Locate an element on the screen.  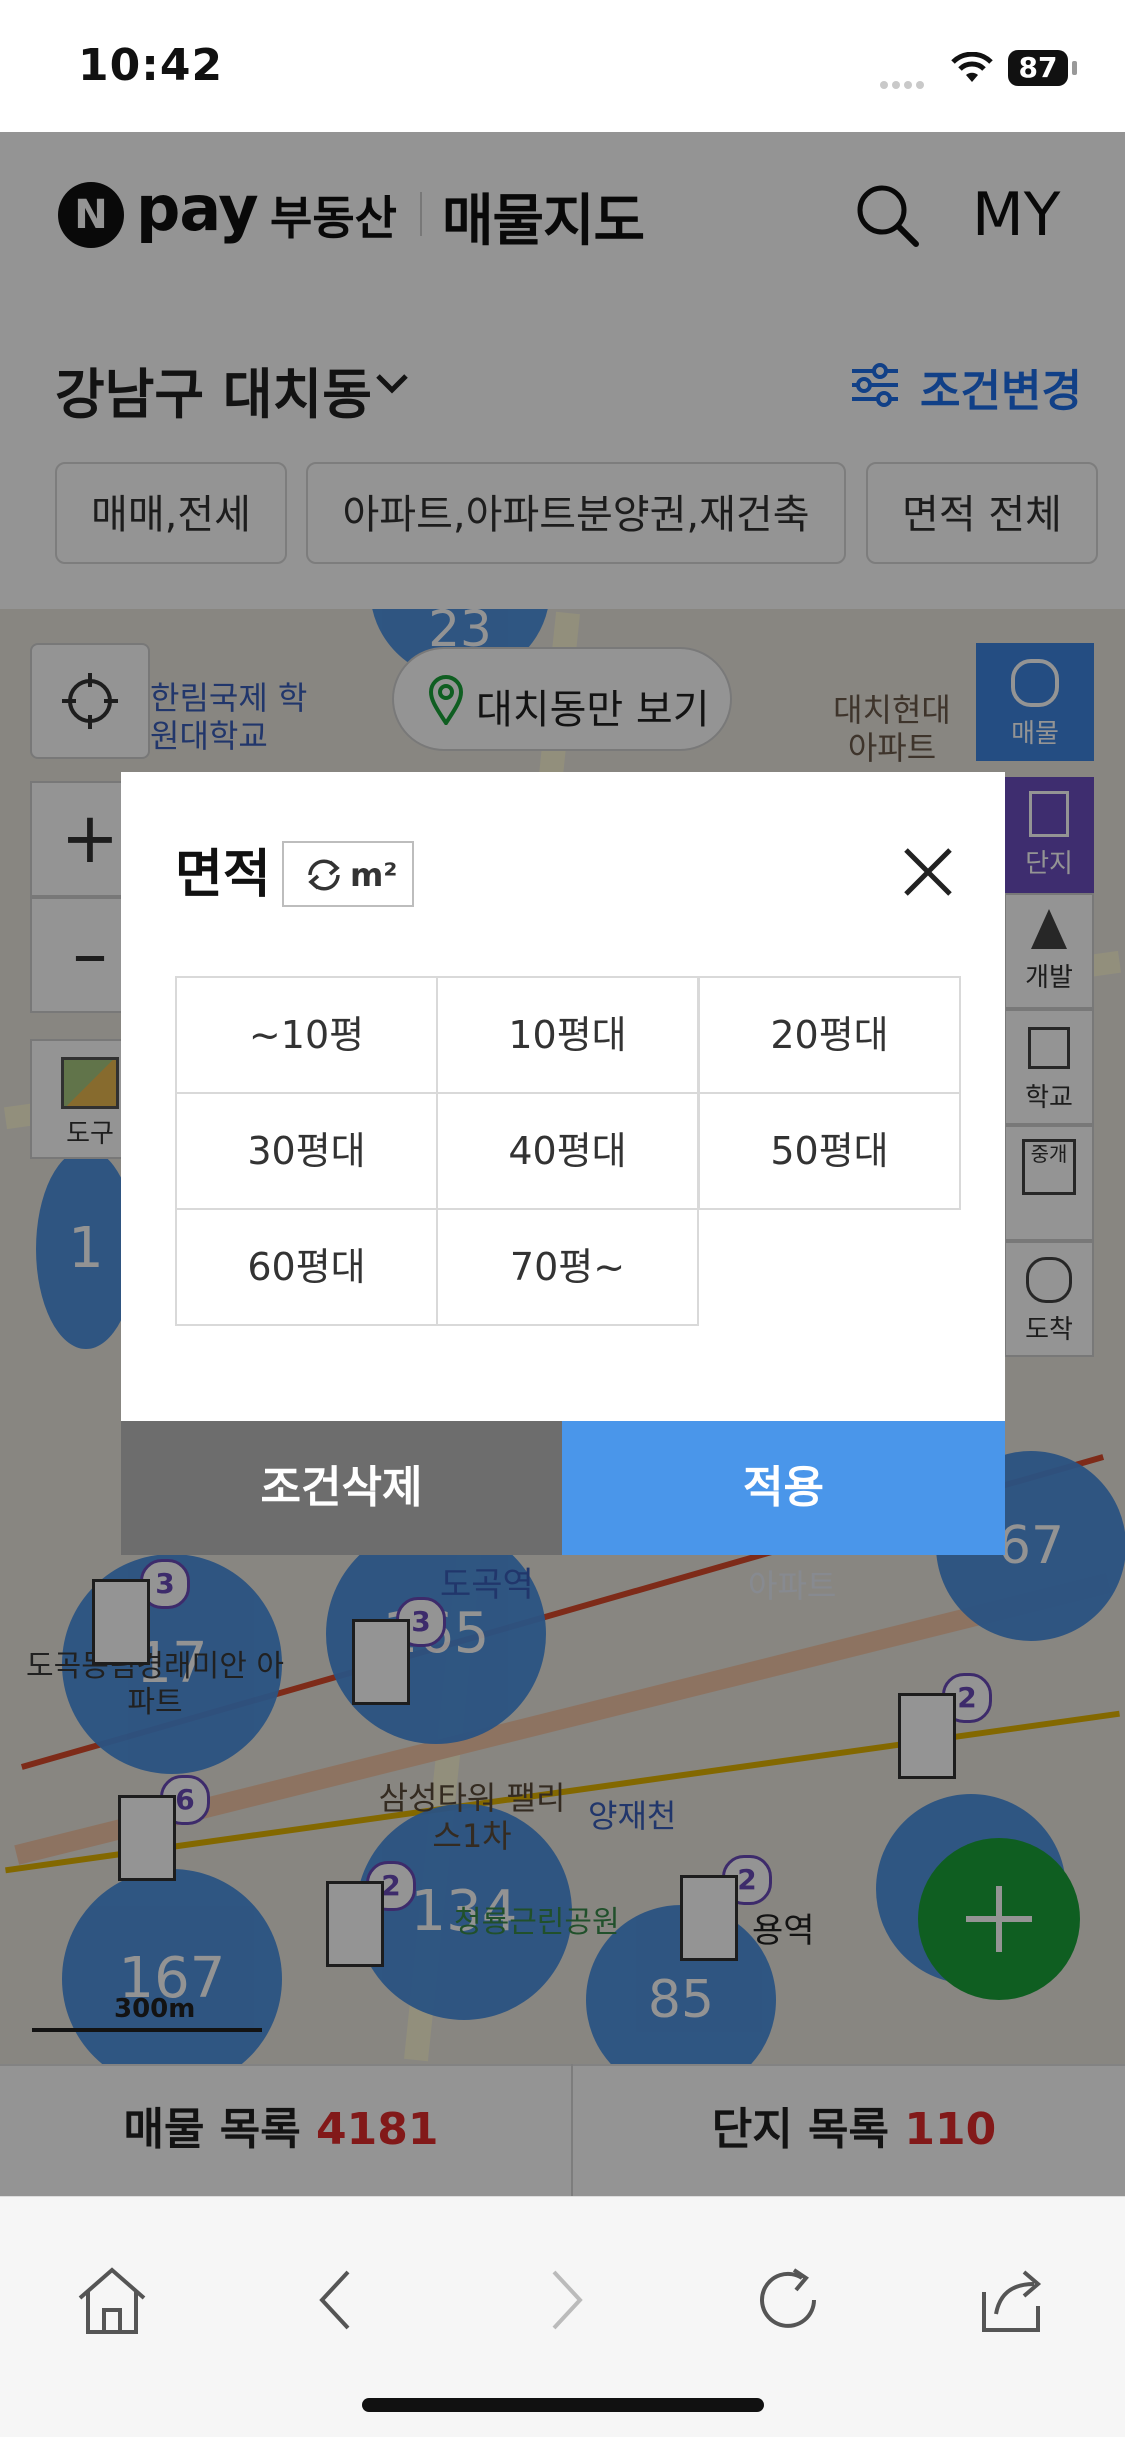
area-option: 40평대 is located at coordinates (567, 1151).